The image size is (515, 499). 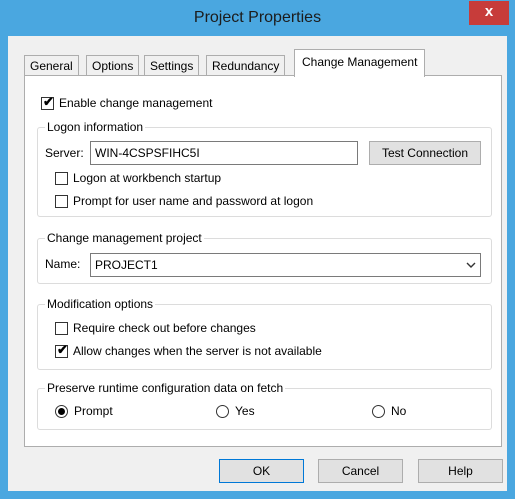 What do you see at coordinates (285, 265) in the screenshot?
I see `project-name-dropdown: PROJECT1` at bounding box center [285, 265].